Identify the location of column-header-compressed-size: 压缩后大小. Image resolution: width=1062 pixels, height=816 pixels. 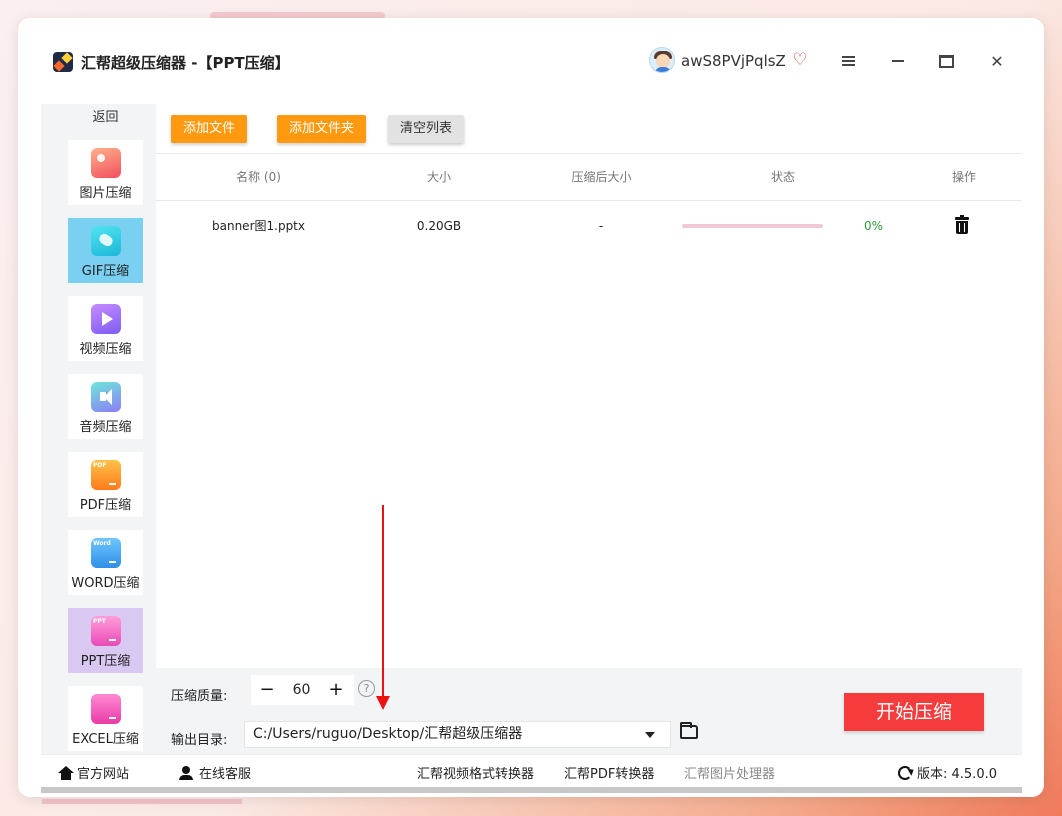
(601, 177).